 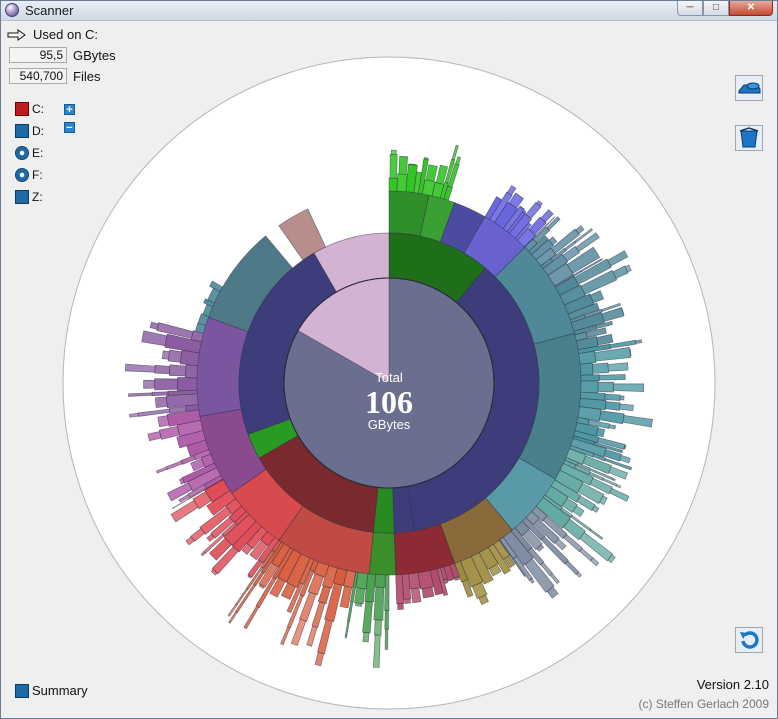 What do you see at coordinates (16, 34) in the screenshot?
I see `arrow-right-icon` at bounding box center [16, 34].